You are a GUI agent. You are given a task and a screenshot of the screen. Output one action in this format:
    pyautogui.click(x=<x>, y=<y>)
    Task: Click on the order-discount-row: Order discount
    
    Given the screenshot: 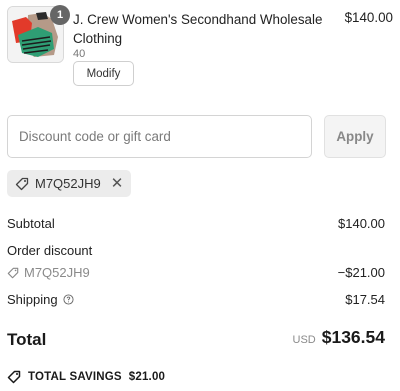 What is the action you would take?
    pyautogui.click(x=196, y=252)
    